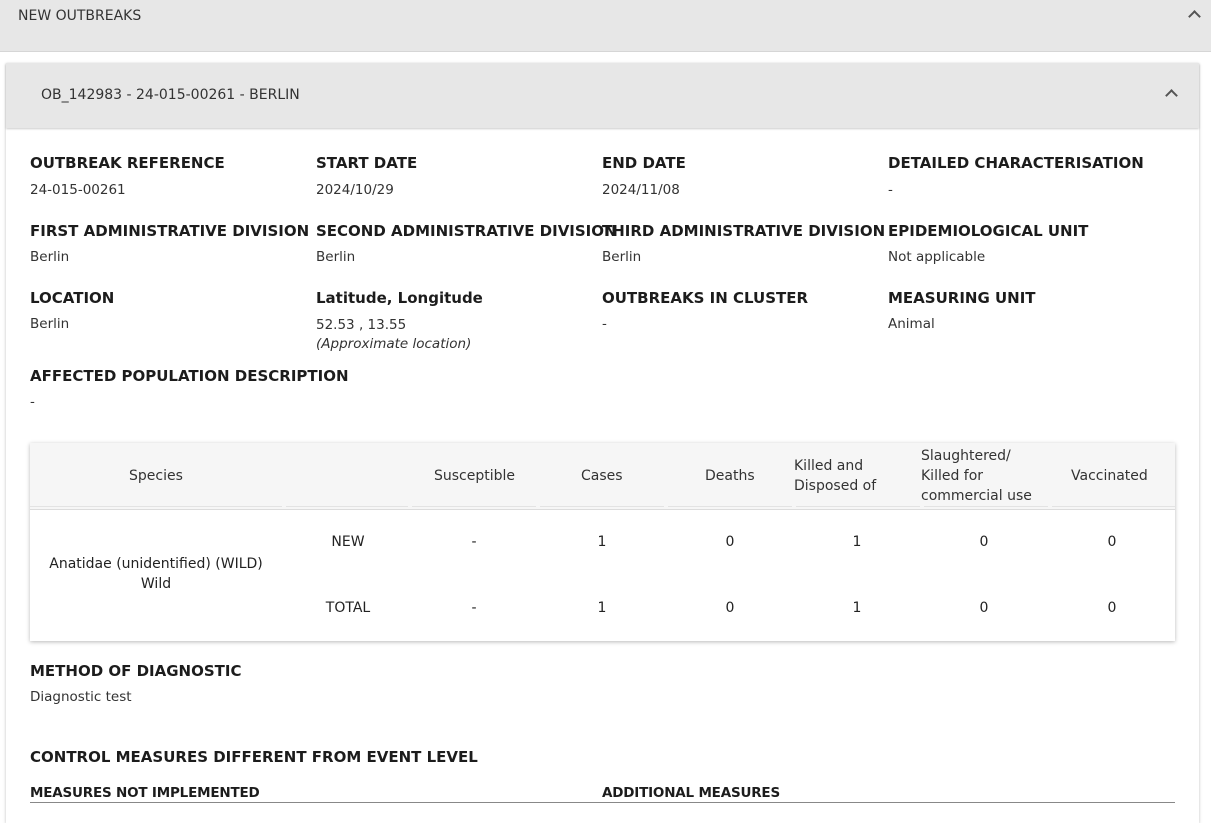 The height and width of the screenshot is (823, 1211). Describe the element at coordinates (952, 476) in the screenshot. I see `slaughtered-header-line: Killed for` at that location.